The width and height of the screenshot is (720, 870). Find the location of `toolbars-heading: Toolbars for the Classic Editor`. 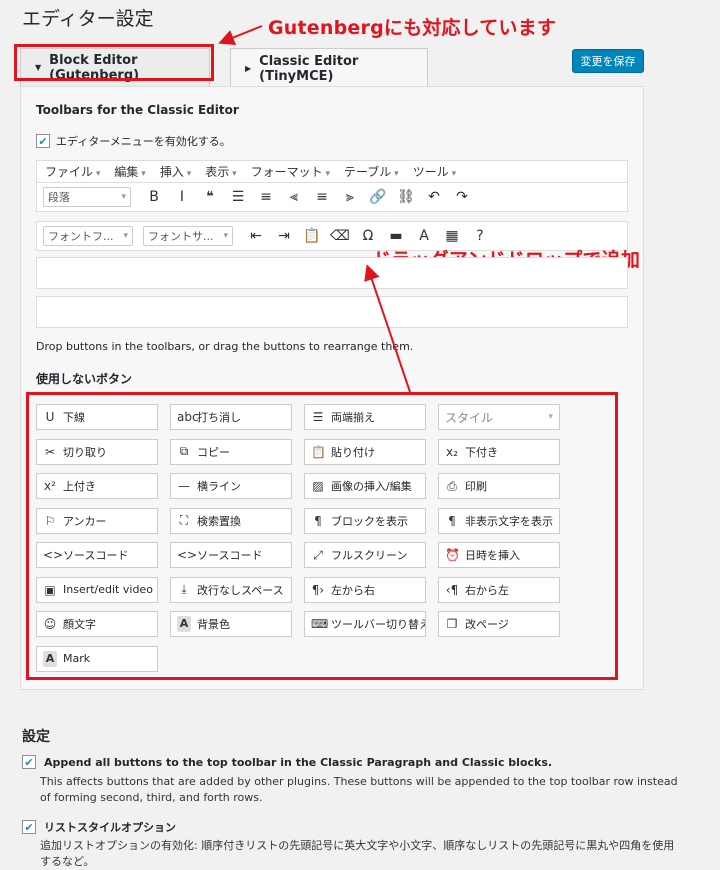

toolbars-heading: Toolbars for the Classic Editor is located at coordinates (137, 110).